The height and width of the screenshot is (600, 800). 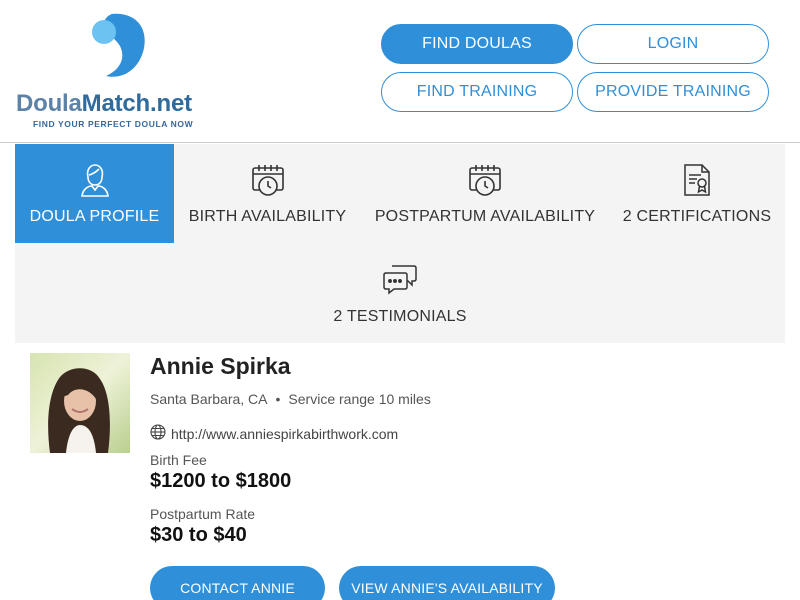 I want to click on website-link: http://www.anniespirkabirthwork.com, so click(x=284, y=434).